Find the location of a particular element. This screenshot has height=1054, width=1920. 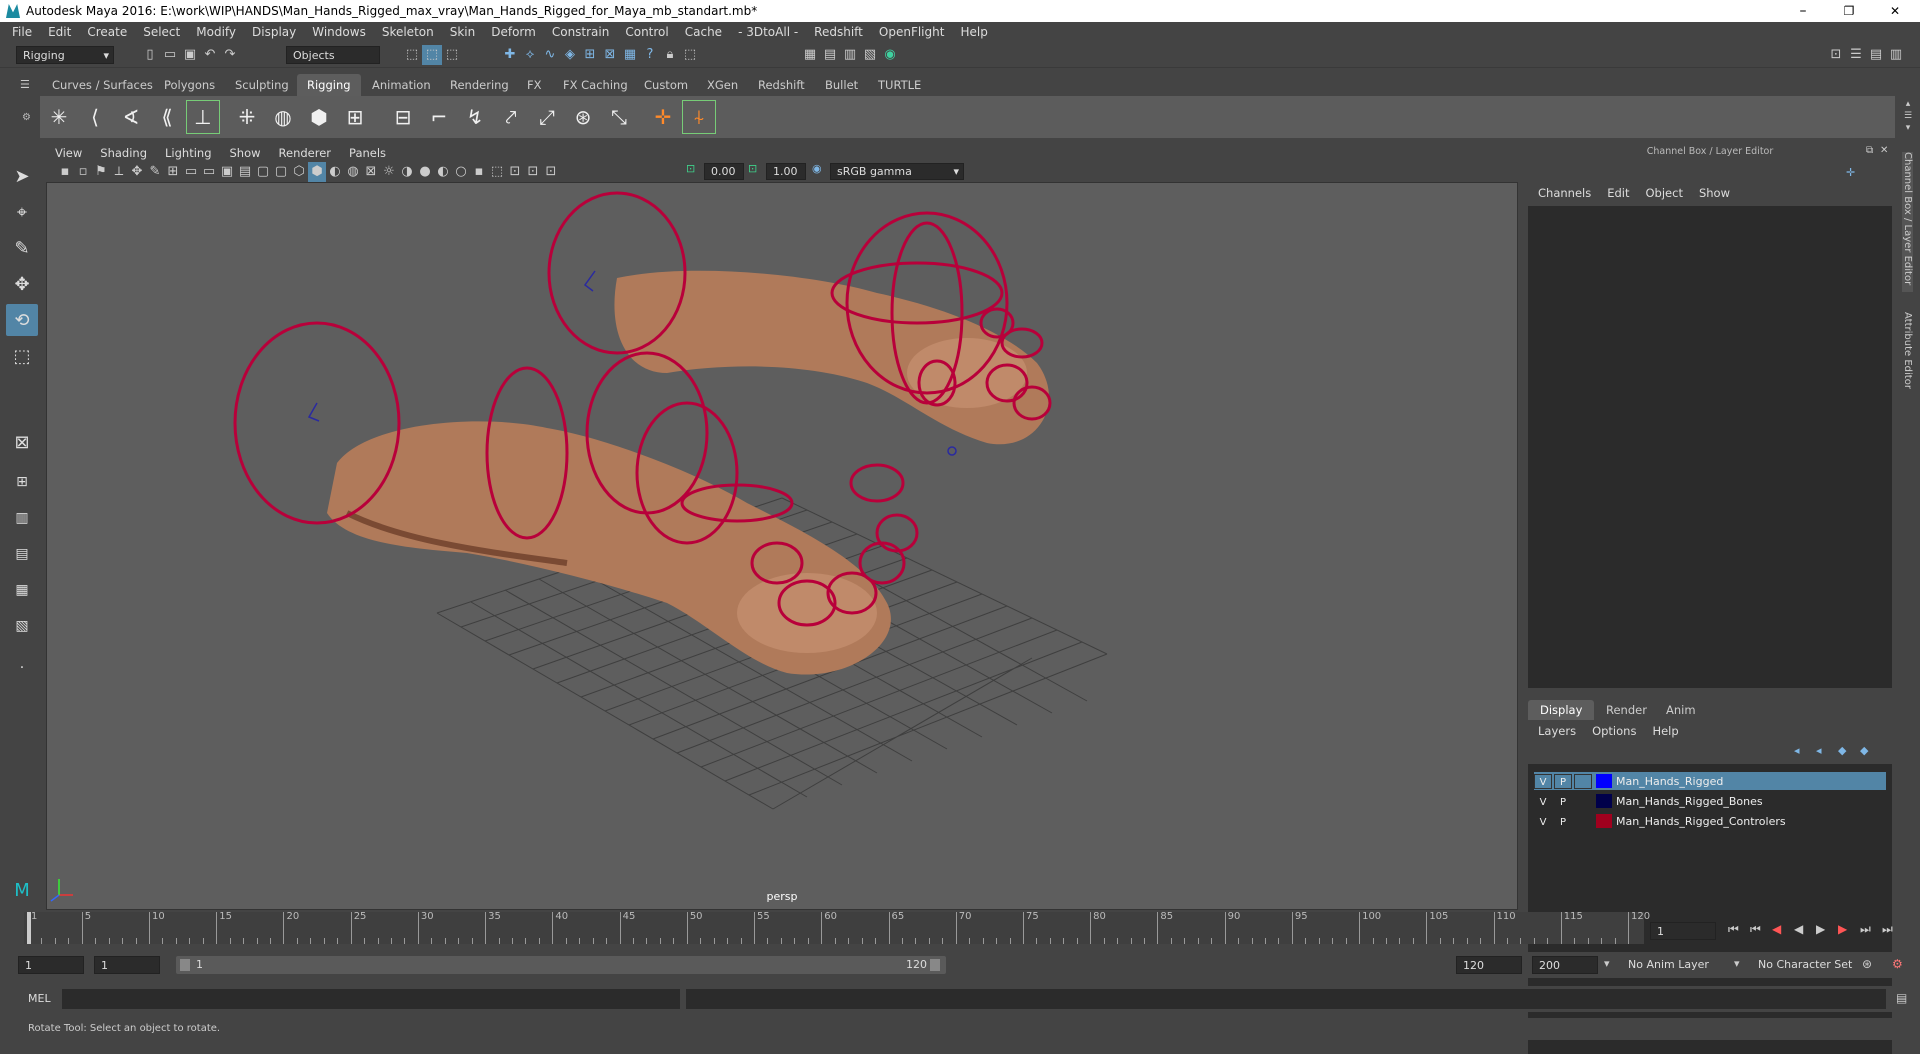

screen-space-ao-icon: ● is located at coordinates (425, 172).